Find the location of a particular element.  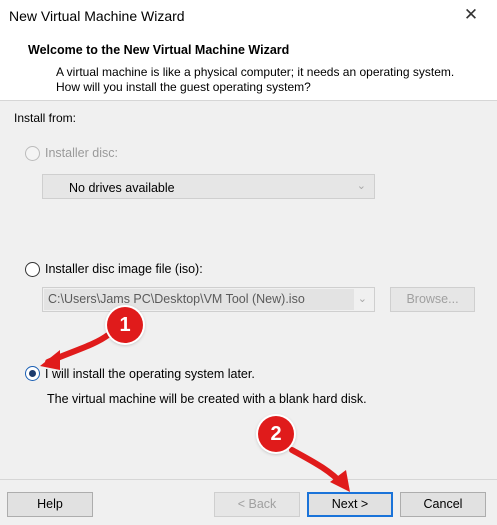

title-bar: New Virtual Machine Wizard ✕ is located at coordinates (248, 16).